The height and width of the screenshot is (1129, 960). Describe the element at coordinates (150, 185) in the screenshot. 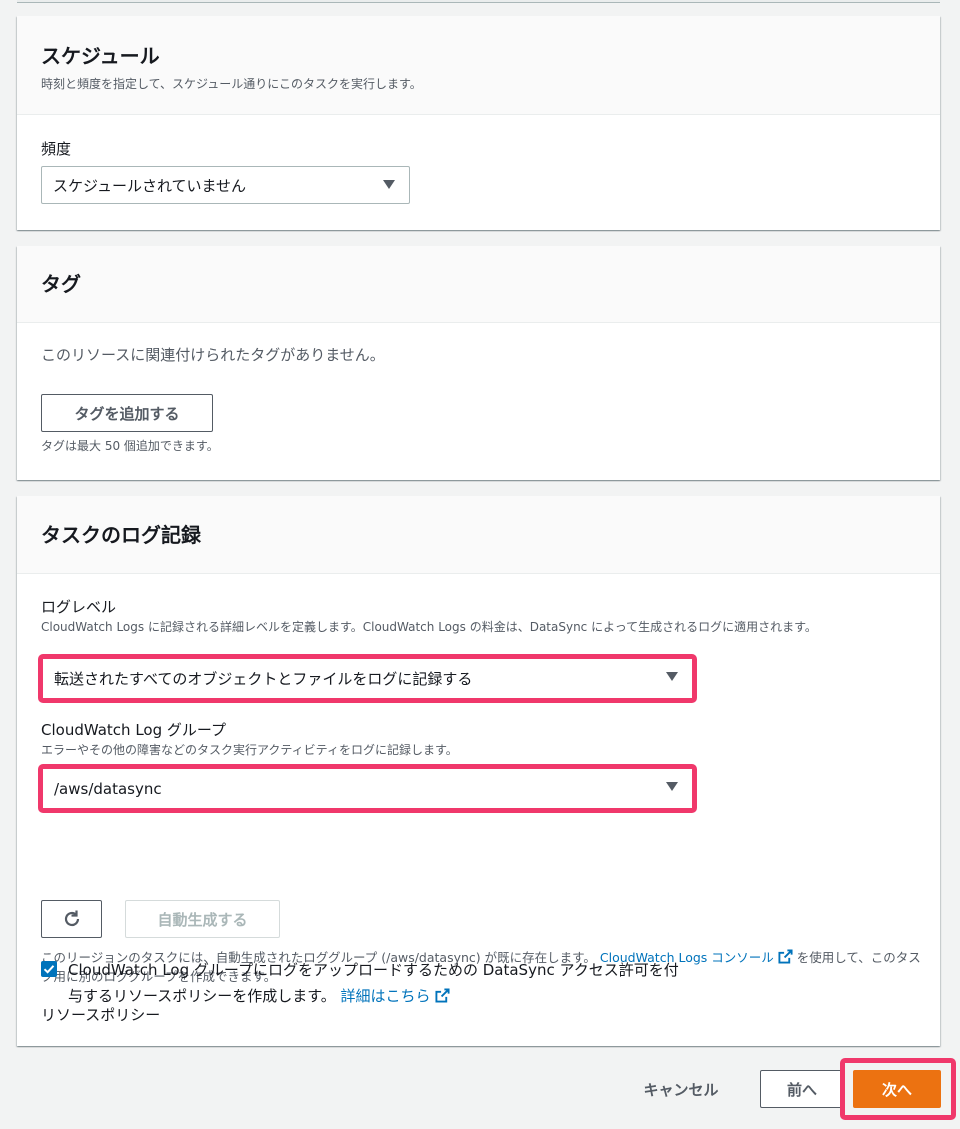

I see `frequency-select-value: スケジュールされていません` at that location.